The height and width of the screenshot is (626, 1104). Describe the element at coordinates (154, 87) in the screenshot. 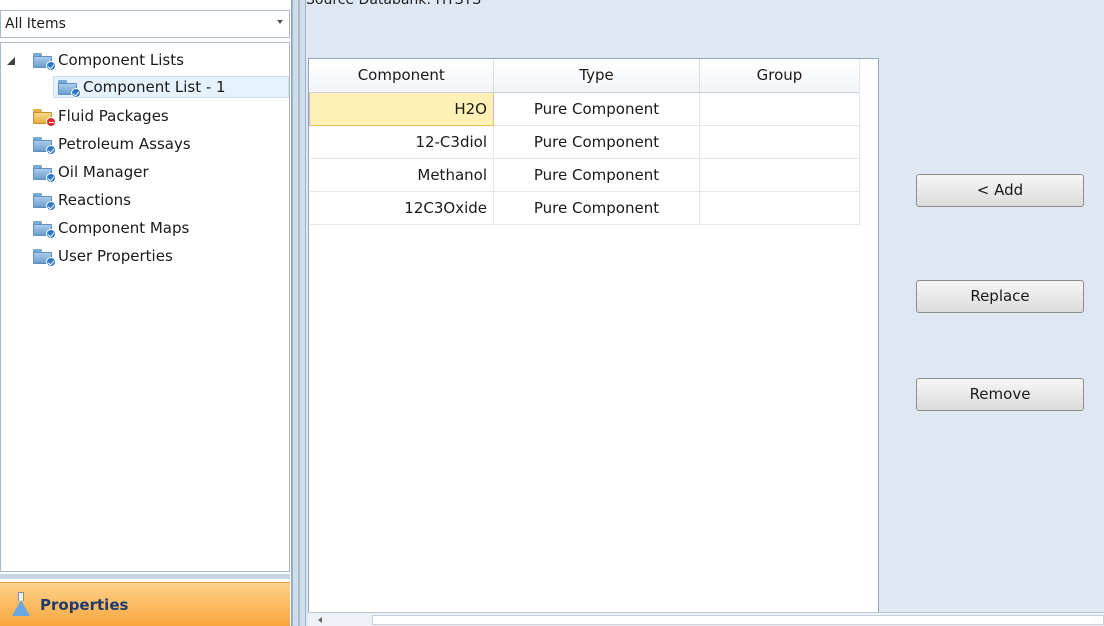

I see `tree-item-label: Component List - 1` at that location.